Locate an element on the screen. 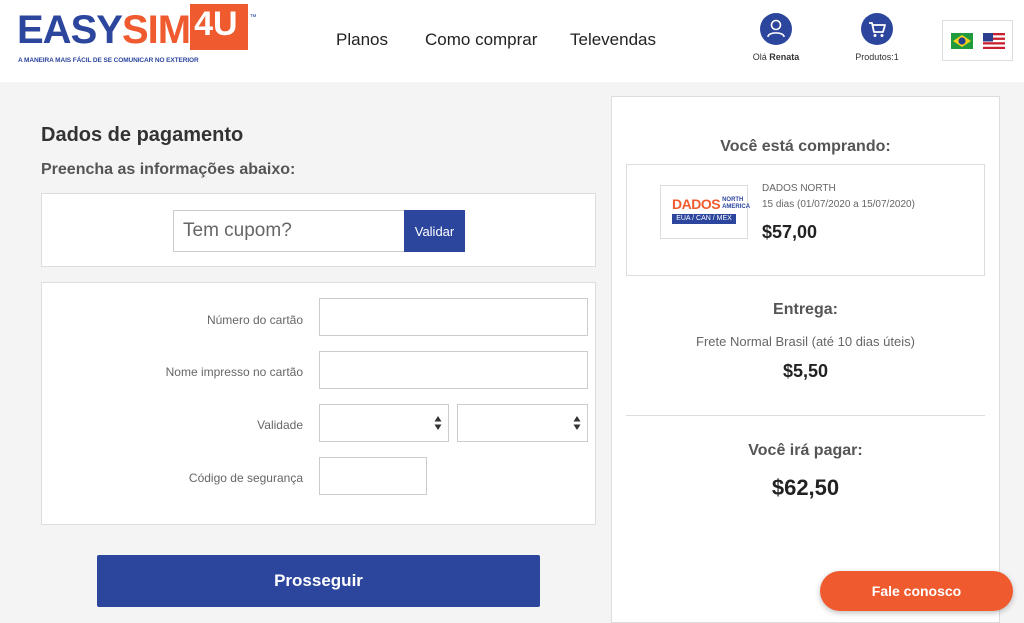  proceed-button: Prosseguir is located at coordinates (318, 581).